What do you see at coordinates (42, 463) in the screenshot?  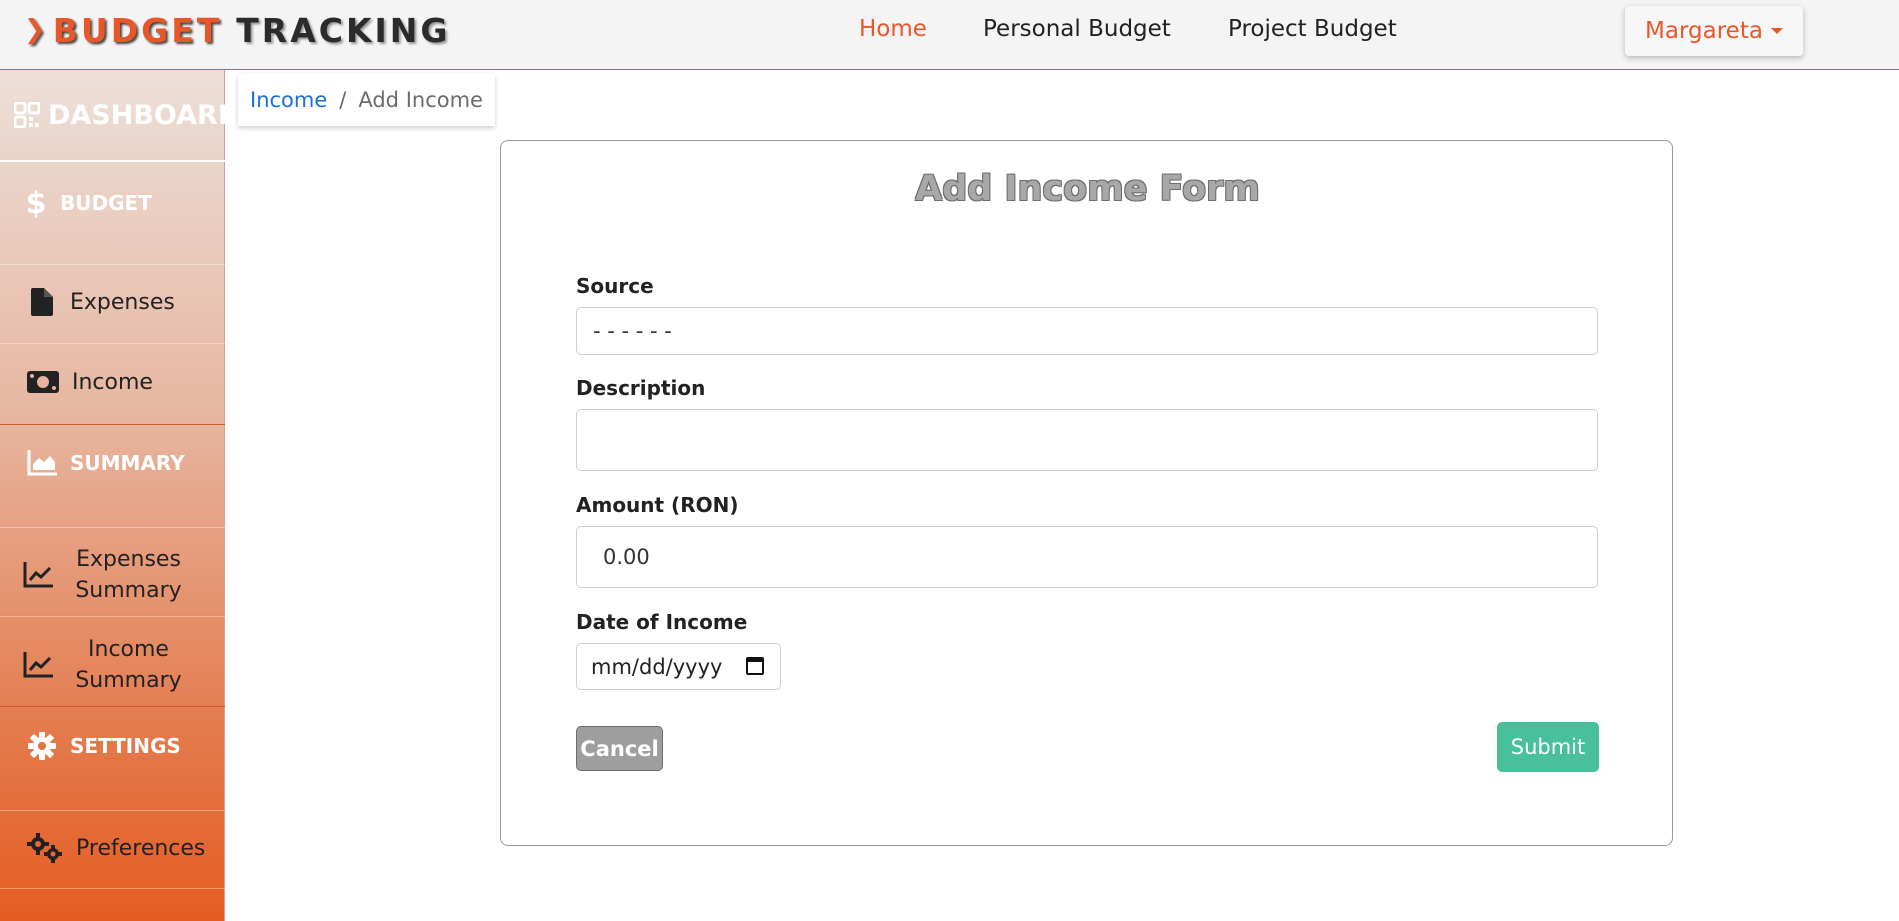 I see `chart-area-icon` at bounding box center [42, 463].